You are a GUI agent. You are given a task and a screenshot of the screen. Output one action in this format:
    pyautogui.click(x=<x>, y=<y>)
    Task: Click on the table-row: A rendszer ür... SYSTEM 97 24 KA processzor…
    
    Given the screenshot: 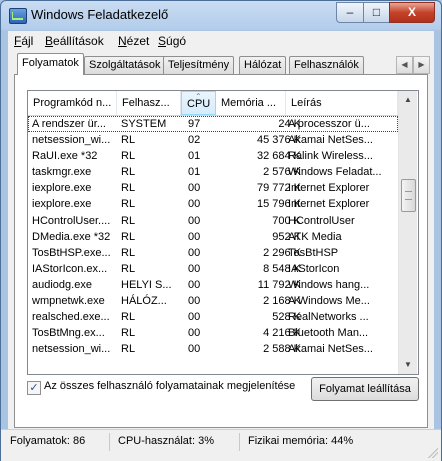 What is the action you would take?
    pyautogui.click(x=213, y=124)
    